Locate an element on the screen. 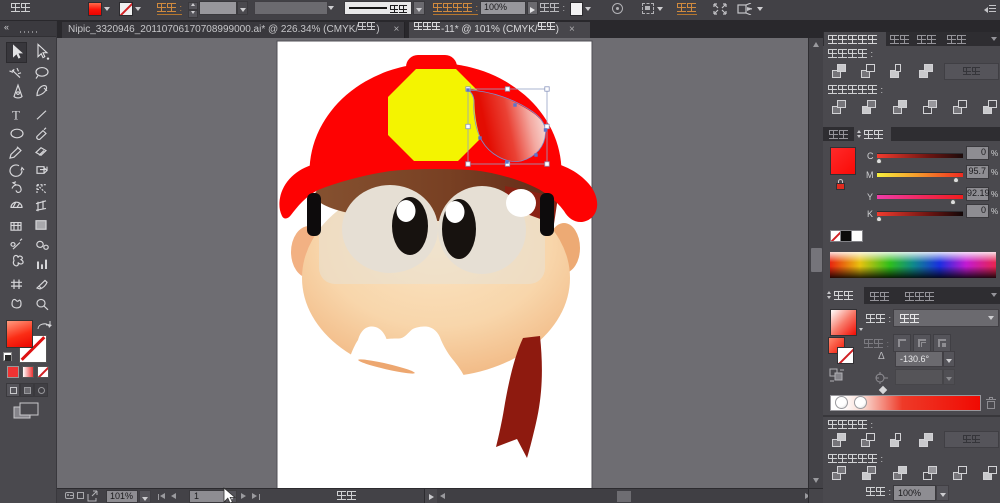 The image size is (1000, 503). svg-text: T is located at coordinates (16, 116).